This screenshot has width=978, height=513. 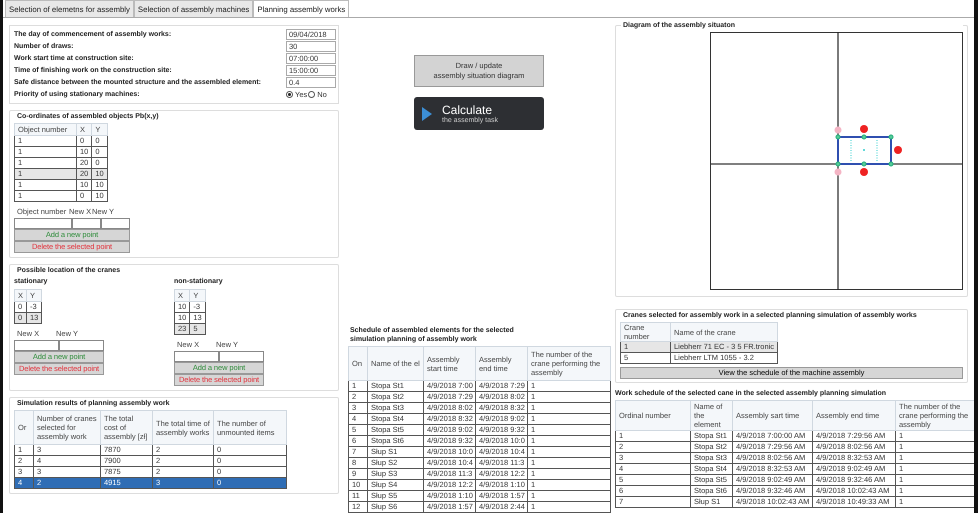 I want to click on play-icon, so click(x=427, y=113).